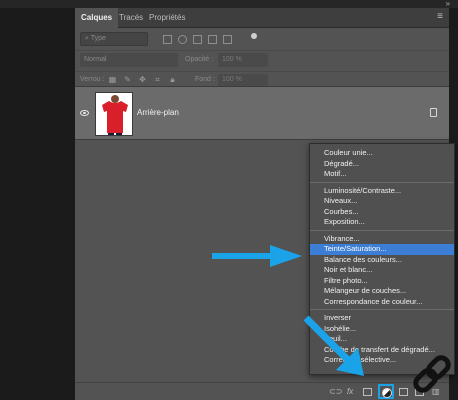 The height and width of the screenshot is (400, 458). Describe the element at coordinates (257, 256) in the screenshot. I see `pointer-arrow-right` at that location.